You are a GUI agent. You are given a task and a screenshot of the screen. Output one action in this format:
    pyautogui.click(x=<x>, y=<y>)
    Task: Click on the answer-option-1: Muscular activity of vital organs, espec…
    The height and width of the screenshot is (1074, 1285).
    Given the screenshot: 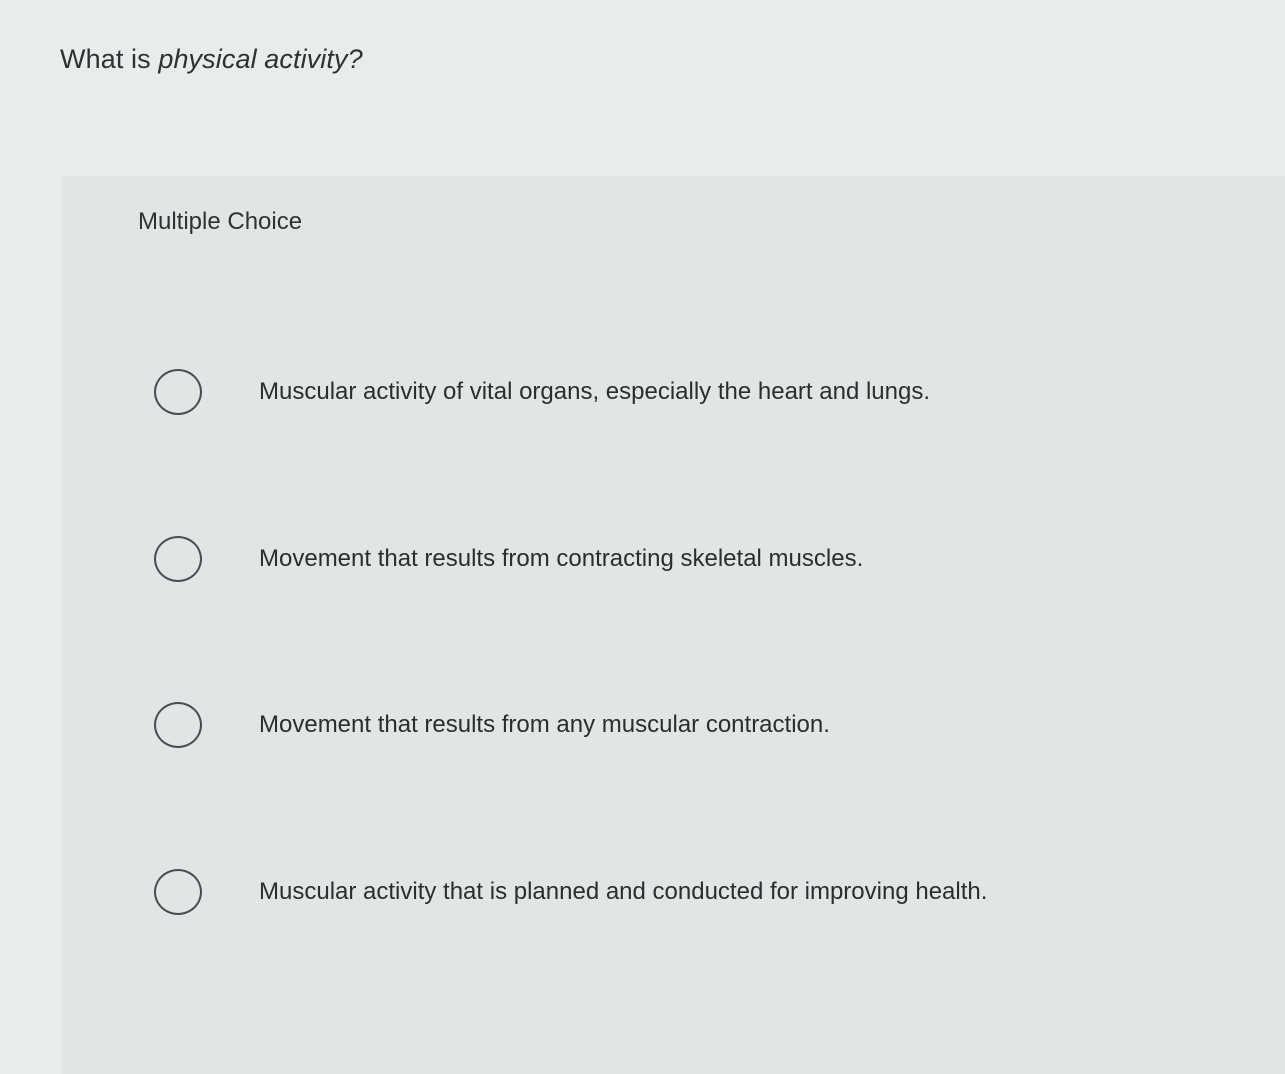 What is the action you would take?
    pyautogui.click(x=542, y=392)
    